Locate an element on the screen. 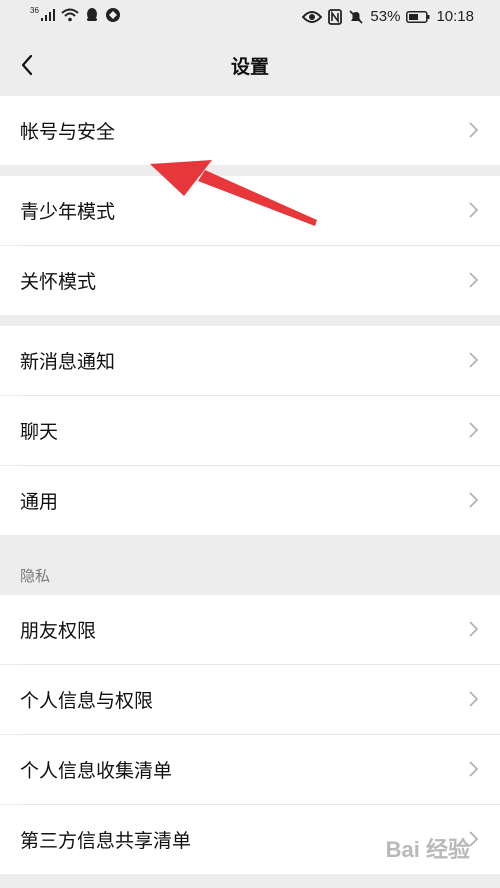  section-header-privacy: 隐私 is located at coordinates (35, 576).